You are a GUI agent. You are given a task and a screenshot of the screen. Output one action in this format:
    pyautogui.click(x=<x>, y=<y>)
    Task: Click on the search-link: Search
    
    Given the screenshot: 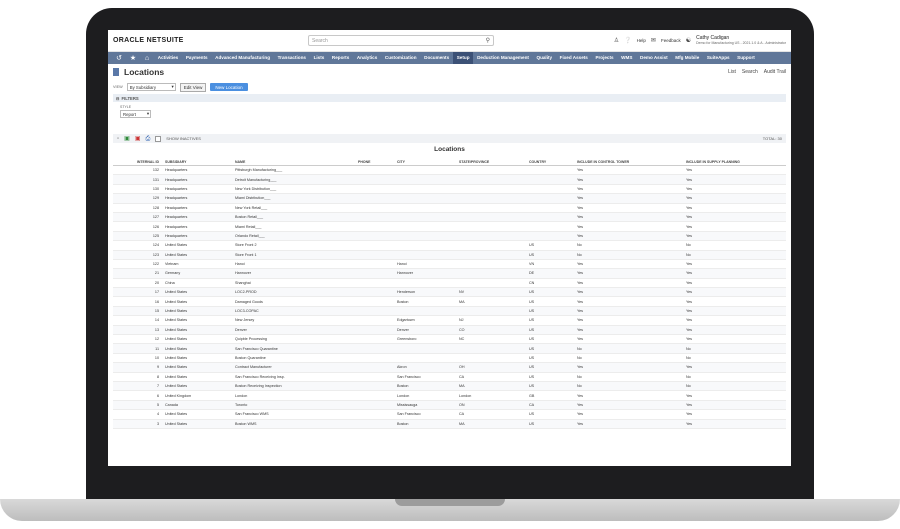 What is the action you would take?
    pyautogui.click(x=750, y=72)
    